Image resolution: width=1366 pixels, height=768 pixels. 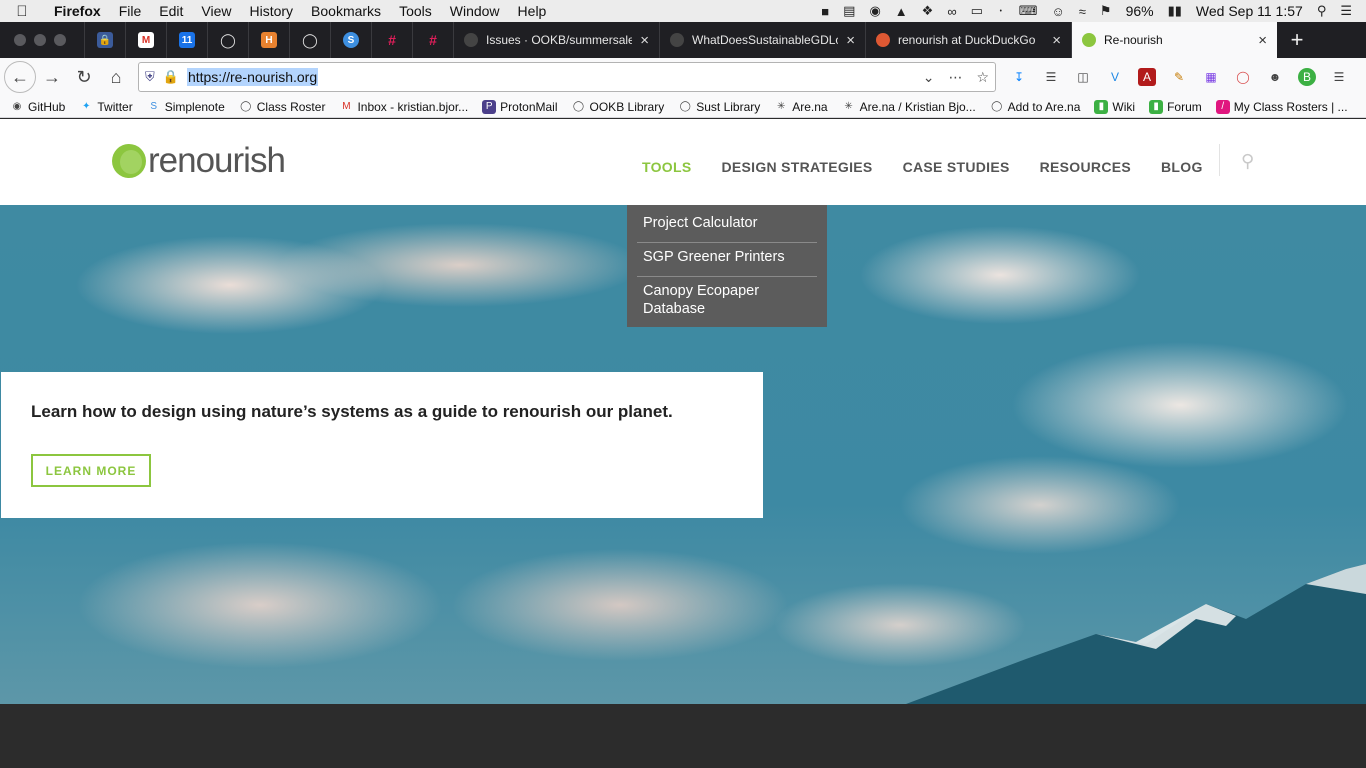 I want to click on back-button: ←, so click(x=20, y=77).